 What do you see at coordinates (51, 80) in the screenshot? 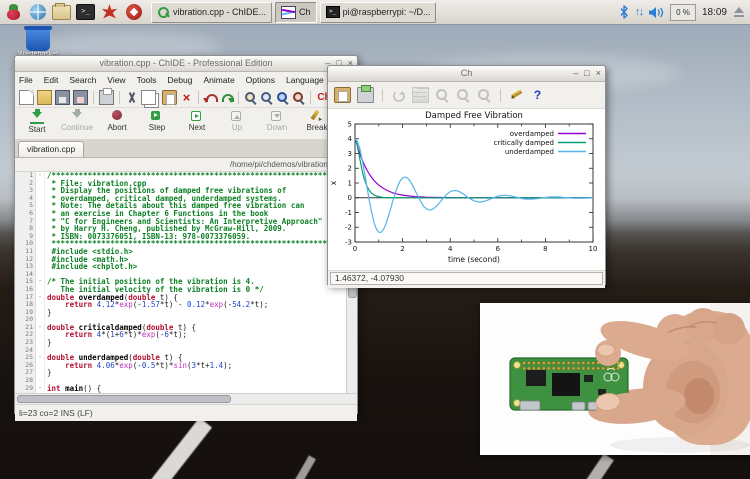
I see `menu-edit: Edit` at bounding box center [51, 80].